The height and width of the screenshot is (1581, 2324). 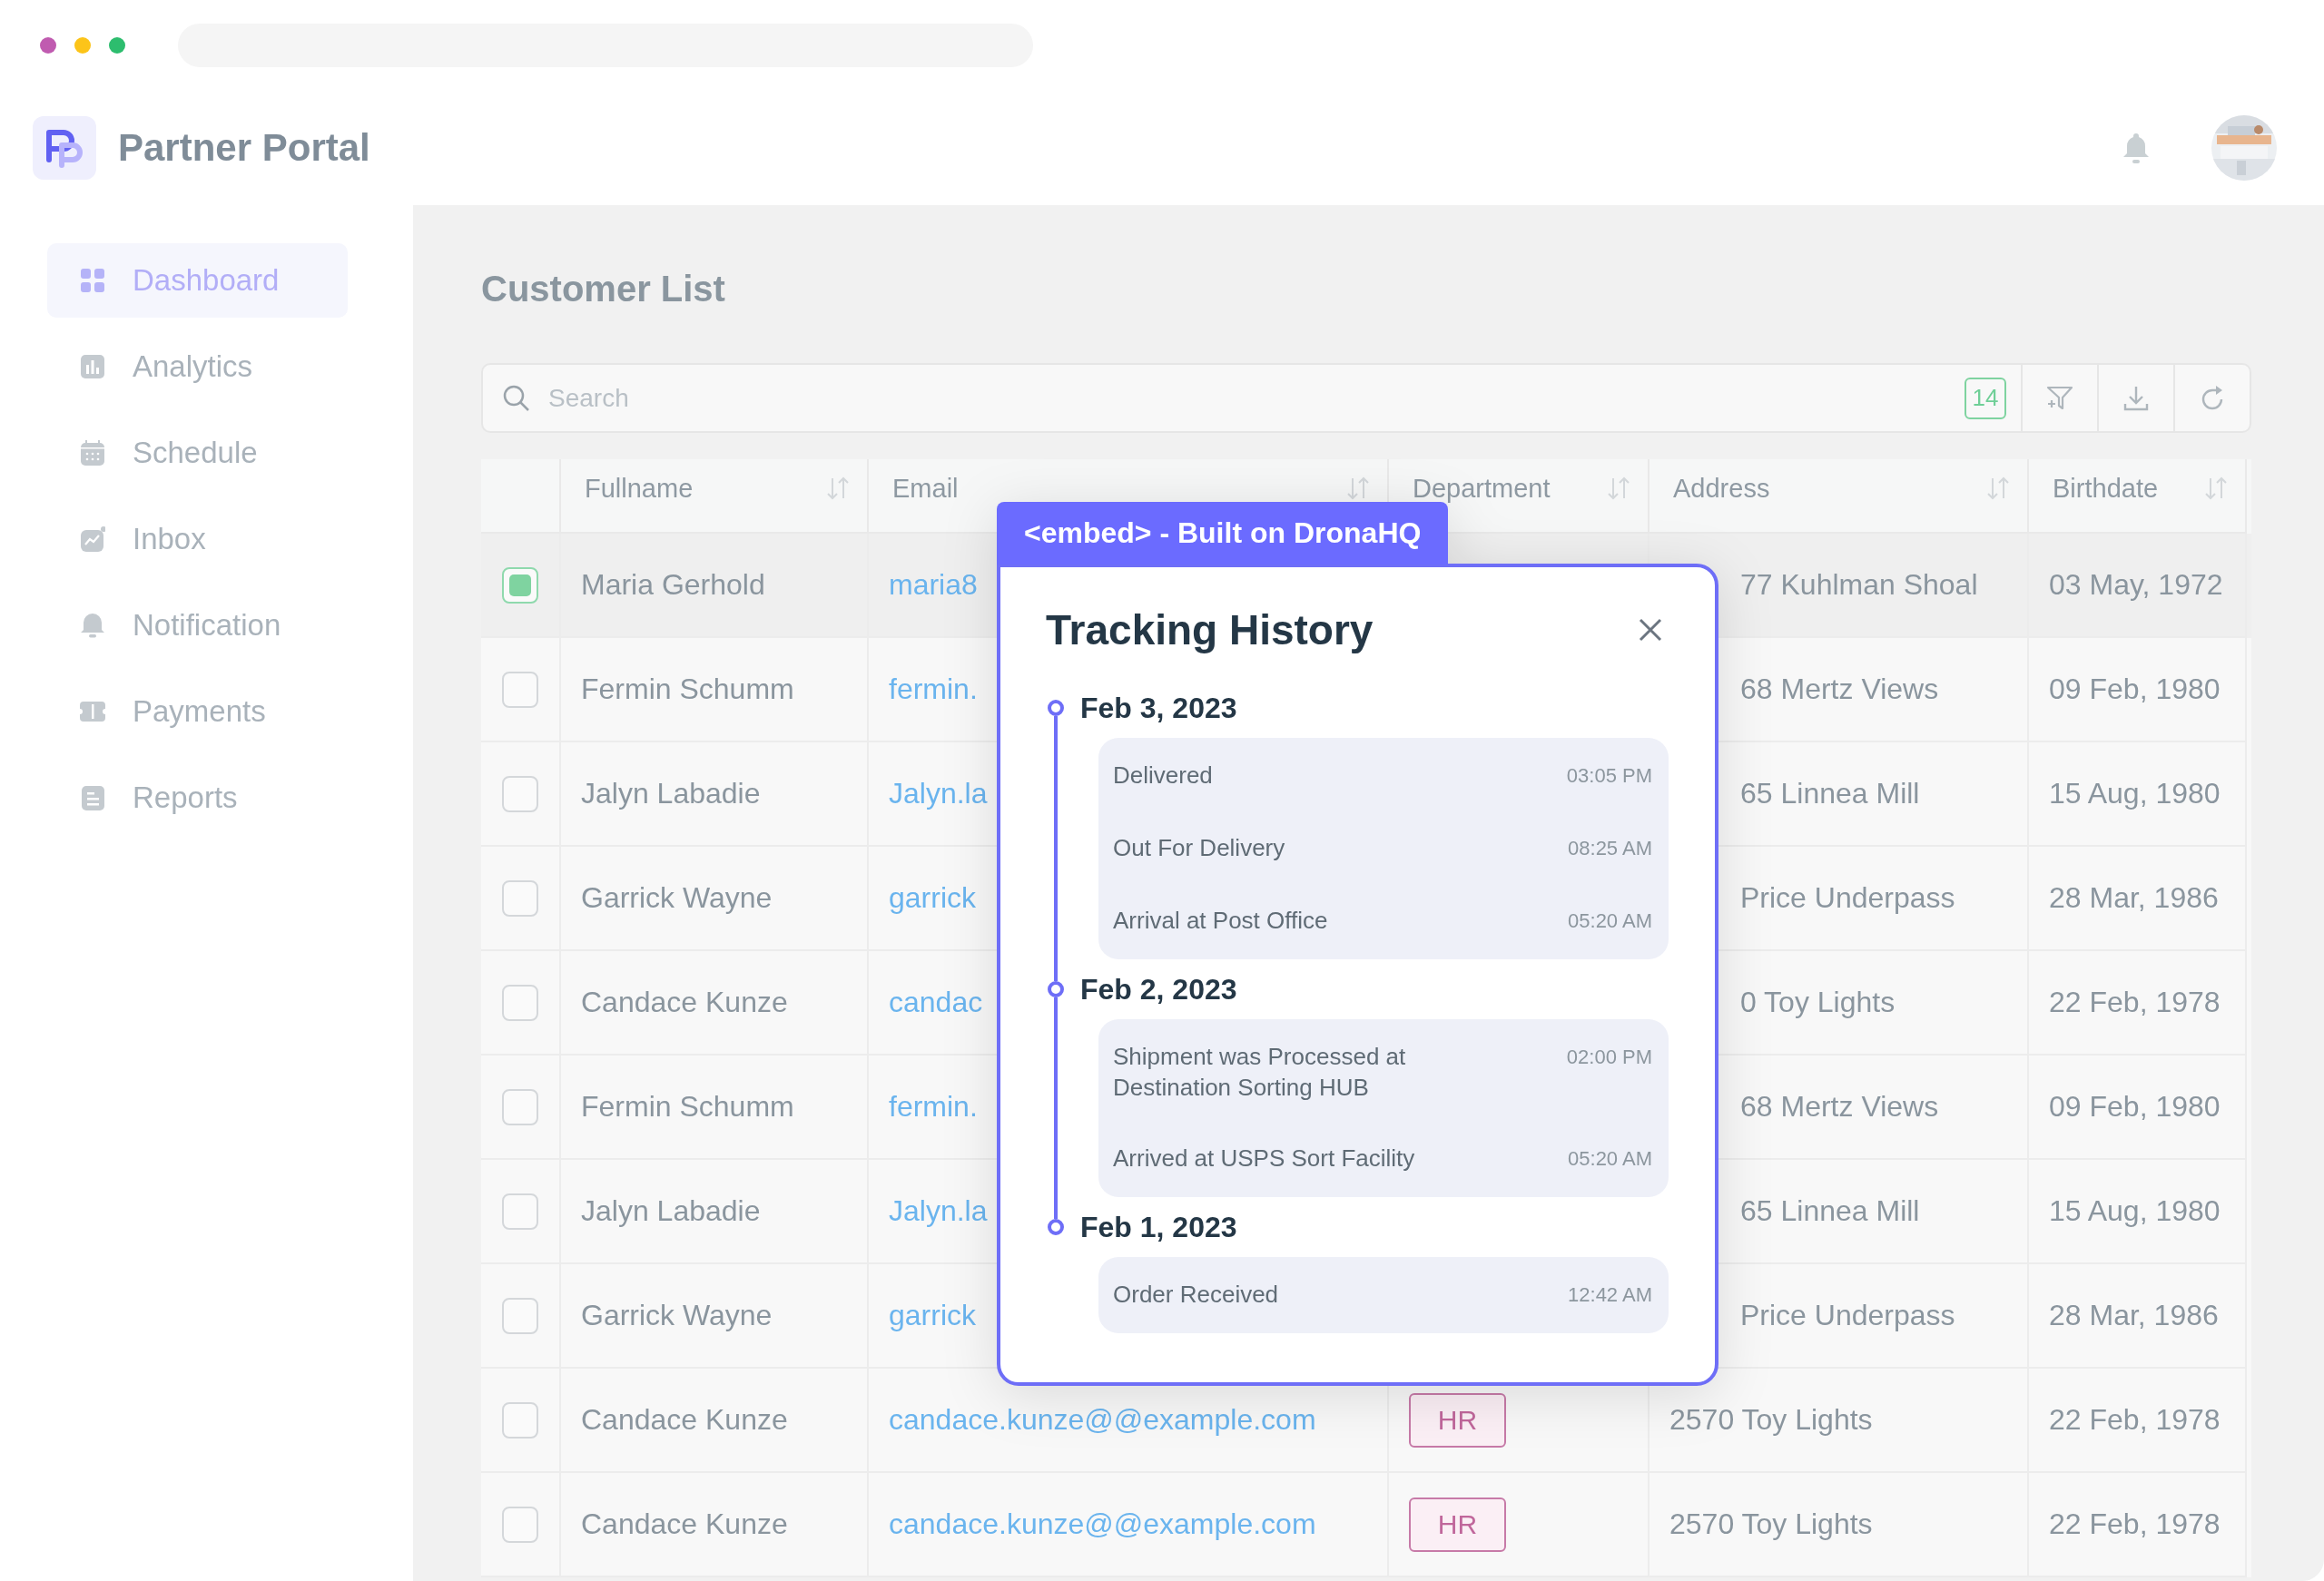 What do you see at coordinates (1610, 848) in the screenshot?
I see `event-time: 08:25 AM` at bounding box center [1610, 848].